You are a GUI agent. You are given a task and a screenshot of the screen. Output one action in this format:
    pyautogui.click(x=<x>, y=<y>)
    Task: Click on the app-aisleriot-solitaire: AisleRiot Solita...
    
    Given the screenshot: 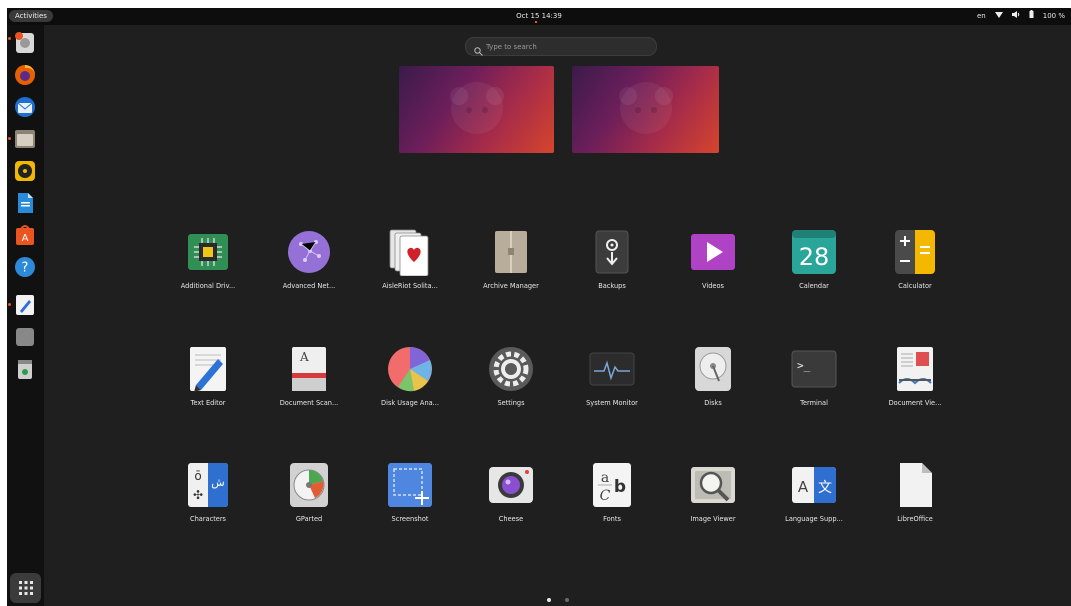 What is the action you would take?
    pyautogui.click(x=410, y=263)
    